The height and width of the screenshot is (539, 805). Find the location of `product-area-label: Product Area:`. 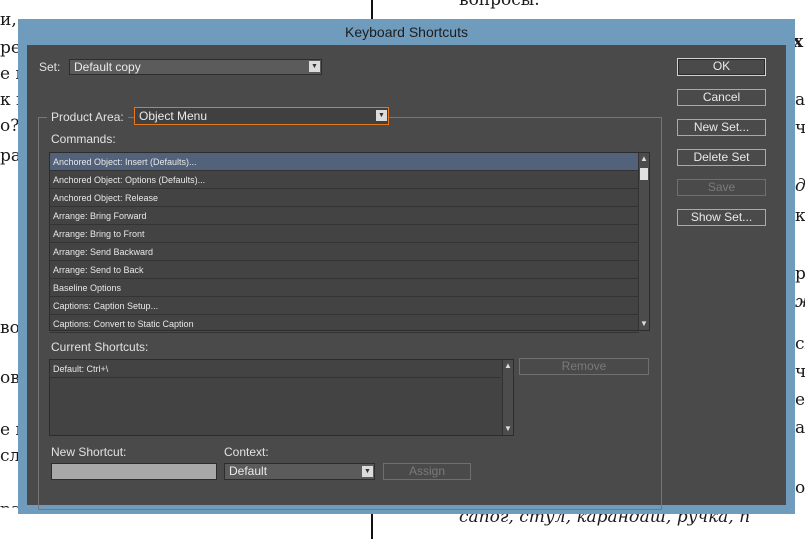

product-area-label: Product Area: is located at coordinates (87, 117).